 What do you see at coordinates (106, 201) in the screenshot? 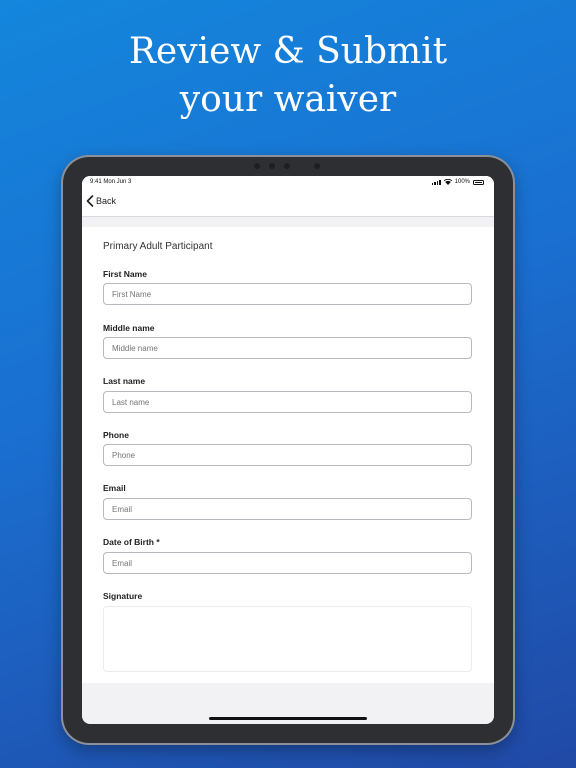
I see `back-label: Back` at bounding box center [106, 201].